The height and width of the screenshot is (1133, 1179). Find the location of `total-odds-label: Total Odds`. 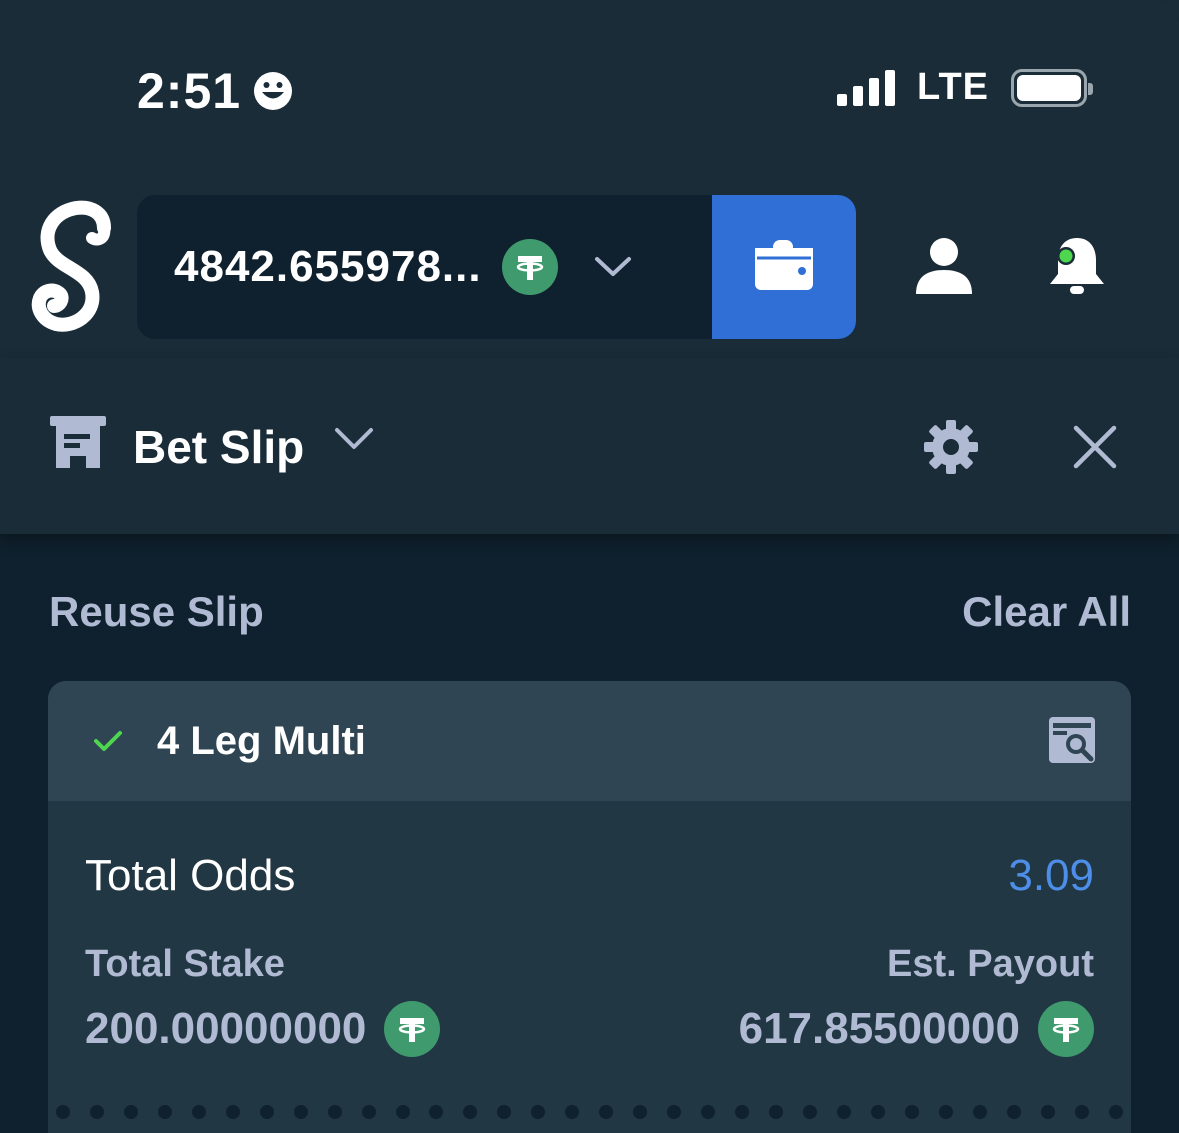

total-odds-label: Total Odds is located at coordinates (190, 875).